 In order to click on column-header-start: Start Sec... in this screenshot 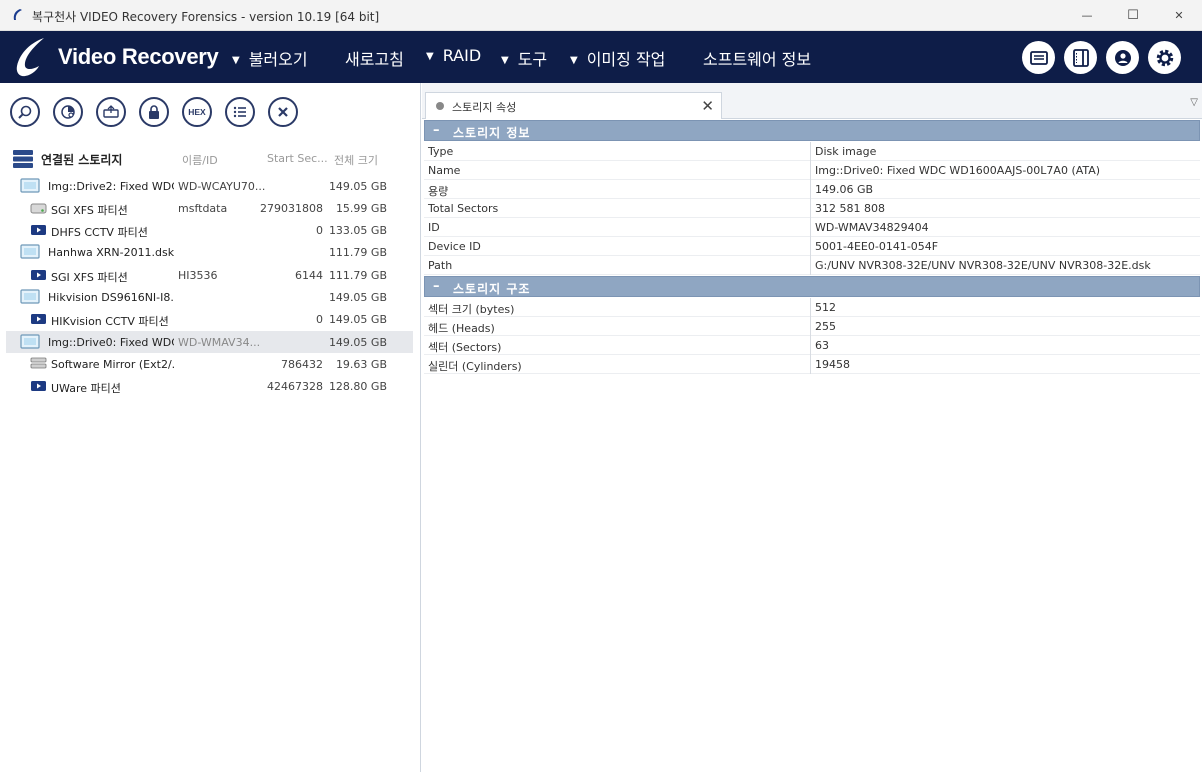, I will do `click(297, 158)`.